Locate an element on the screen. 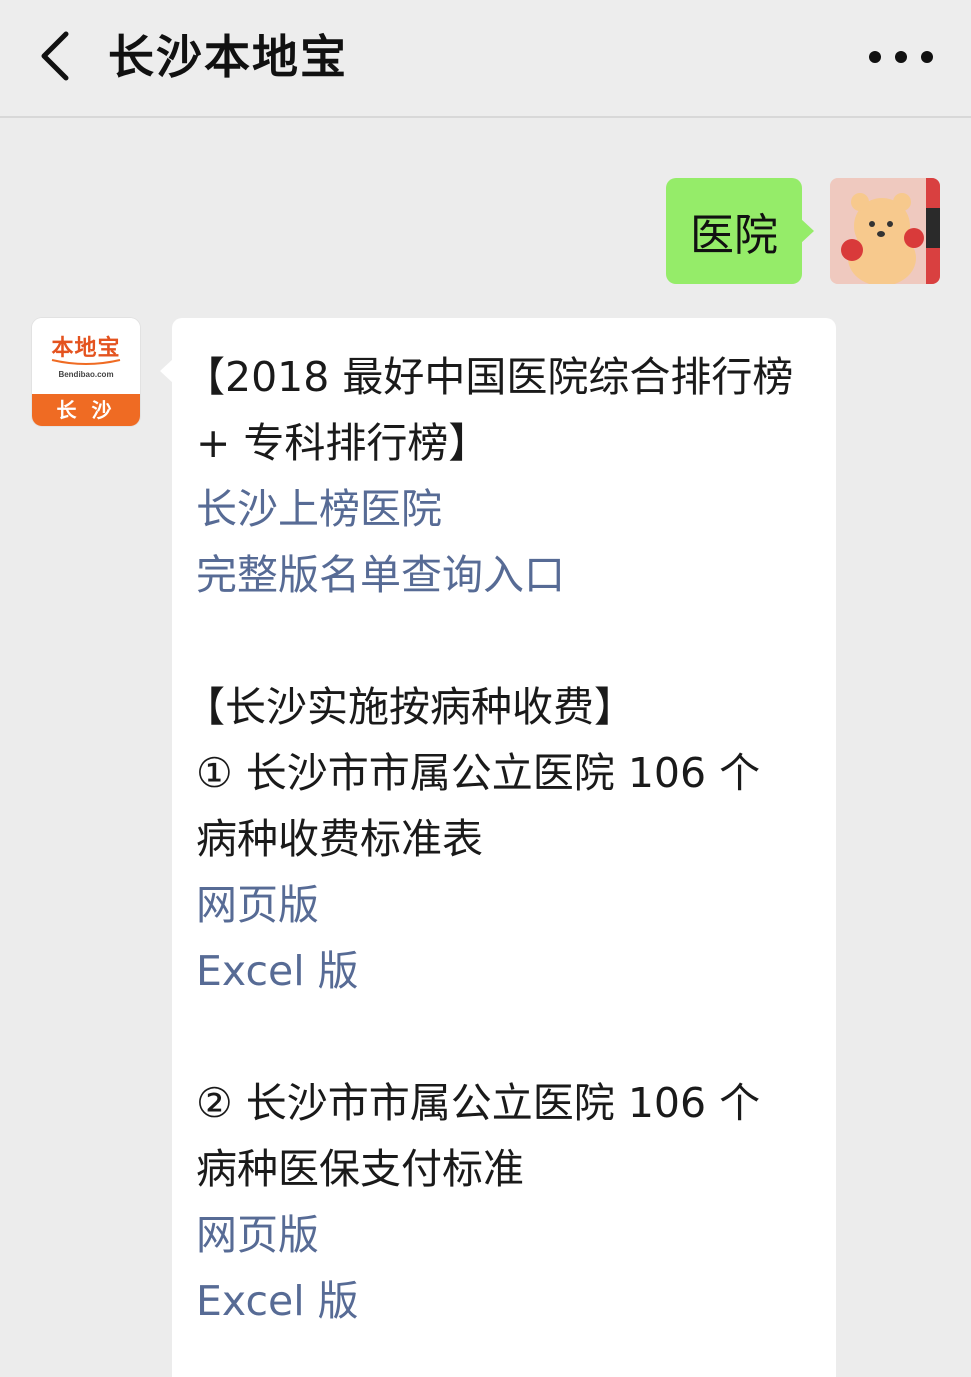 The image size is (971, 1377). more-dots-icon is located at coordinates (875, 57).